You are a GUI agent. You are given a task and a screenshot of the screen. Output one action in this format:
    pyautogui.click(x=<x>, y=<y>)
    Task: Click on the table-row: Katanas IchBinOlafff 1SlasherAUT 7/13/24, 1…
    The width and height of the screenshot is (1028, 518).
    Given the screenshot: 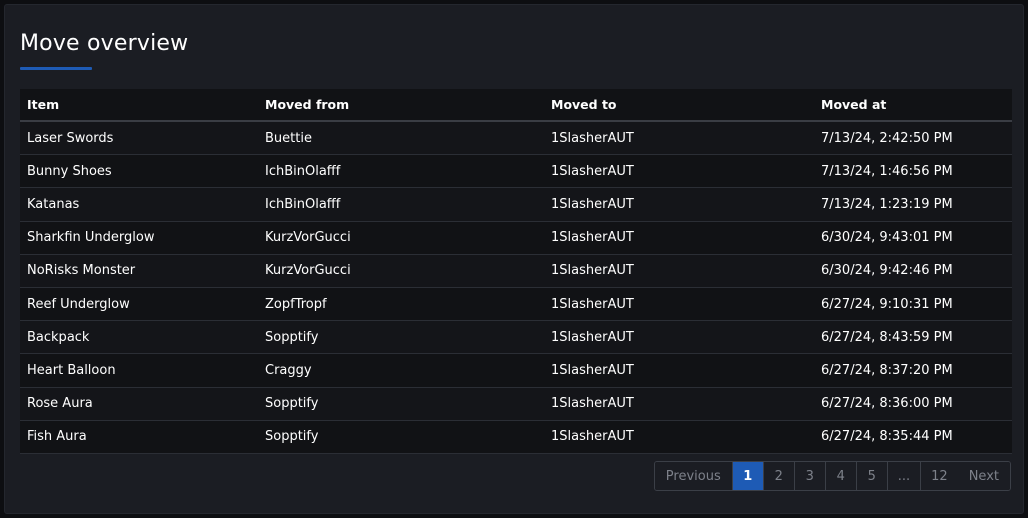 What is the action you would take?
    pyautogui.click(x=516, y=205)
    